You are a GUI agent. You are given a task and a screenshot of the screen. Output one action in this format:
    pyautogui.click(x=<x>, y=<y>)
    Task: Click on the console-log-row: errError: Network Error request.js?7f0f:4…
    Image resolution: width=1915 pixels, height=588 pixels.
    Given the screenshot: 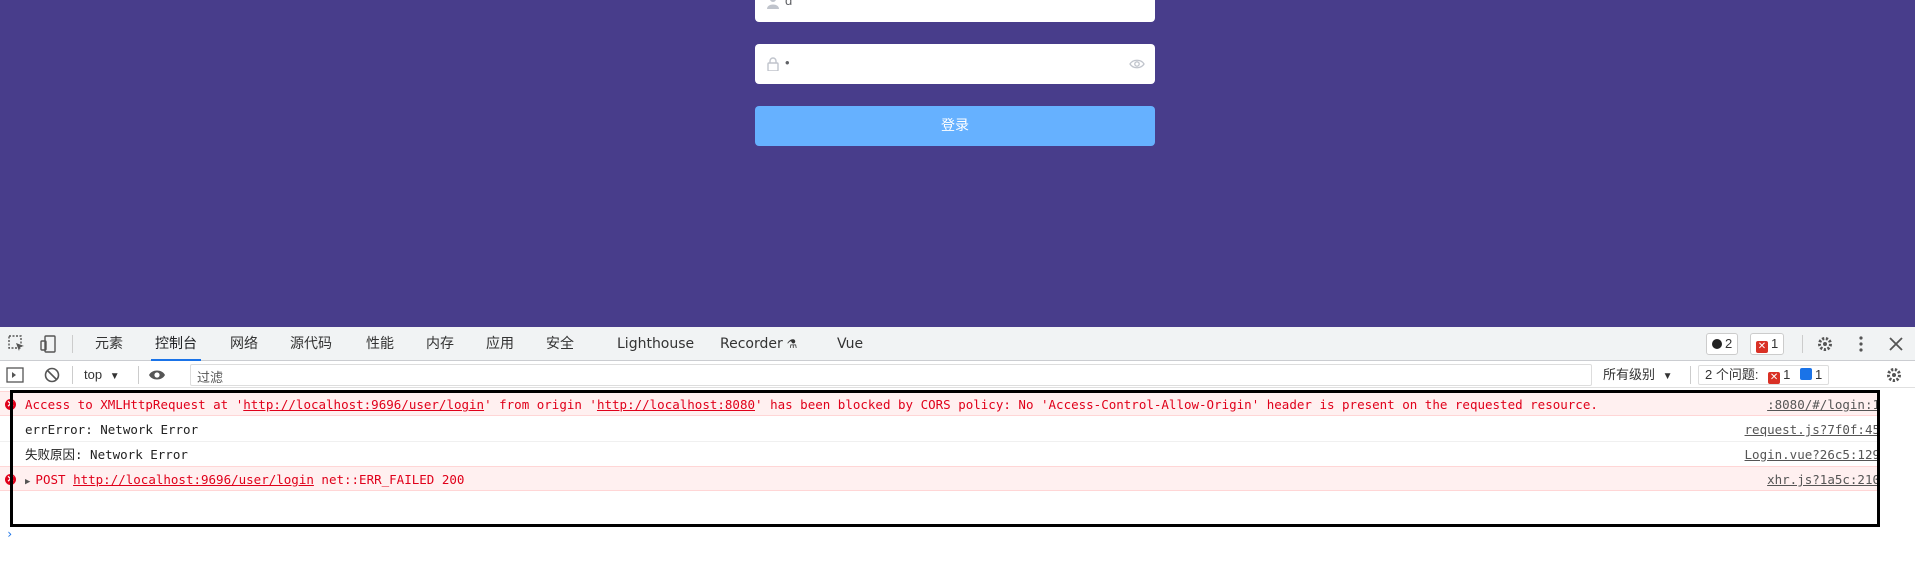 What is the action you would take?
    pyautogui.click(x=940, y=429)
    